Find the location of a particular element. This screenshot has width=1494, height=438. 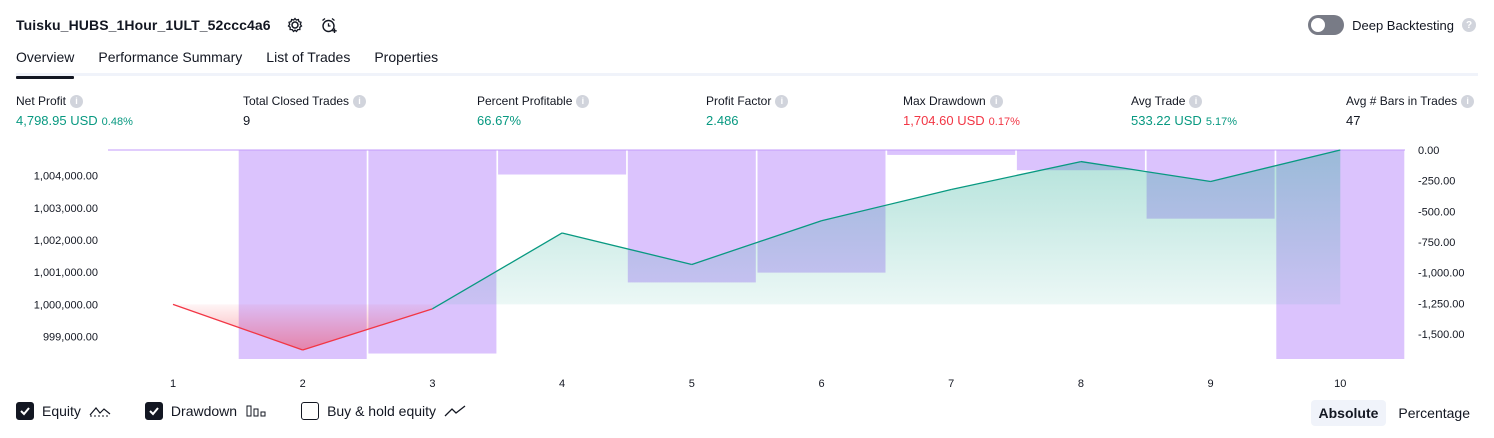

x-axis-tick-label: 6 is located at coordinates (821, 384).